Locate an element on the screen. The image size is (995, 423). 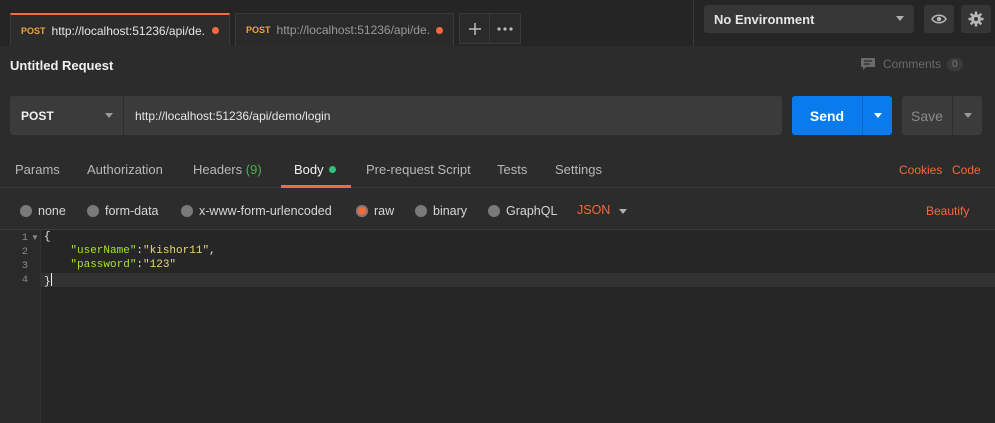
radio-label: GraphQL is located at coordinates (532, 211).